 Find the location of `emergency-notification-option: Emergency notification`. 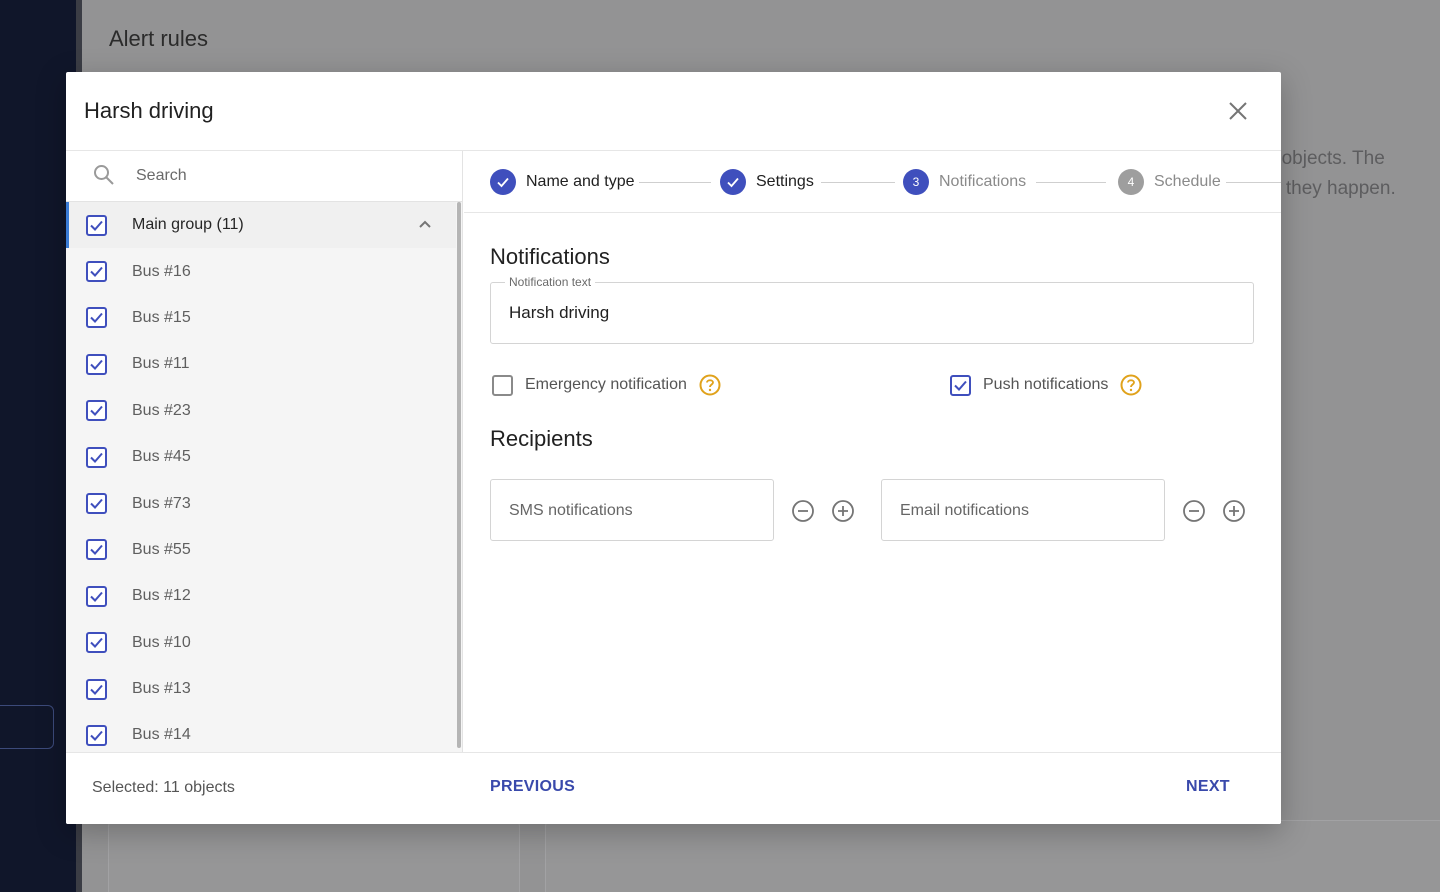

emergency-notification-option: Emergency notification is located at coordinates (606, 385).